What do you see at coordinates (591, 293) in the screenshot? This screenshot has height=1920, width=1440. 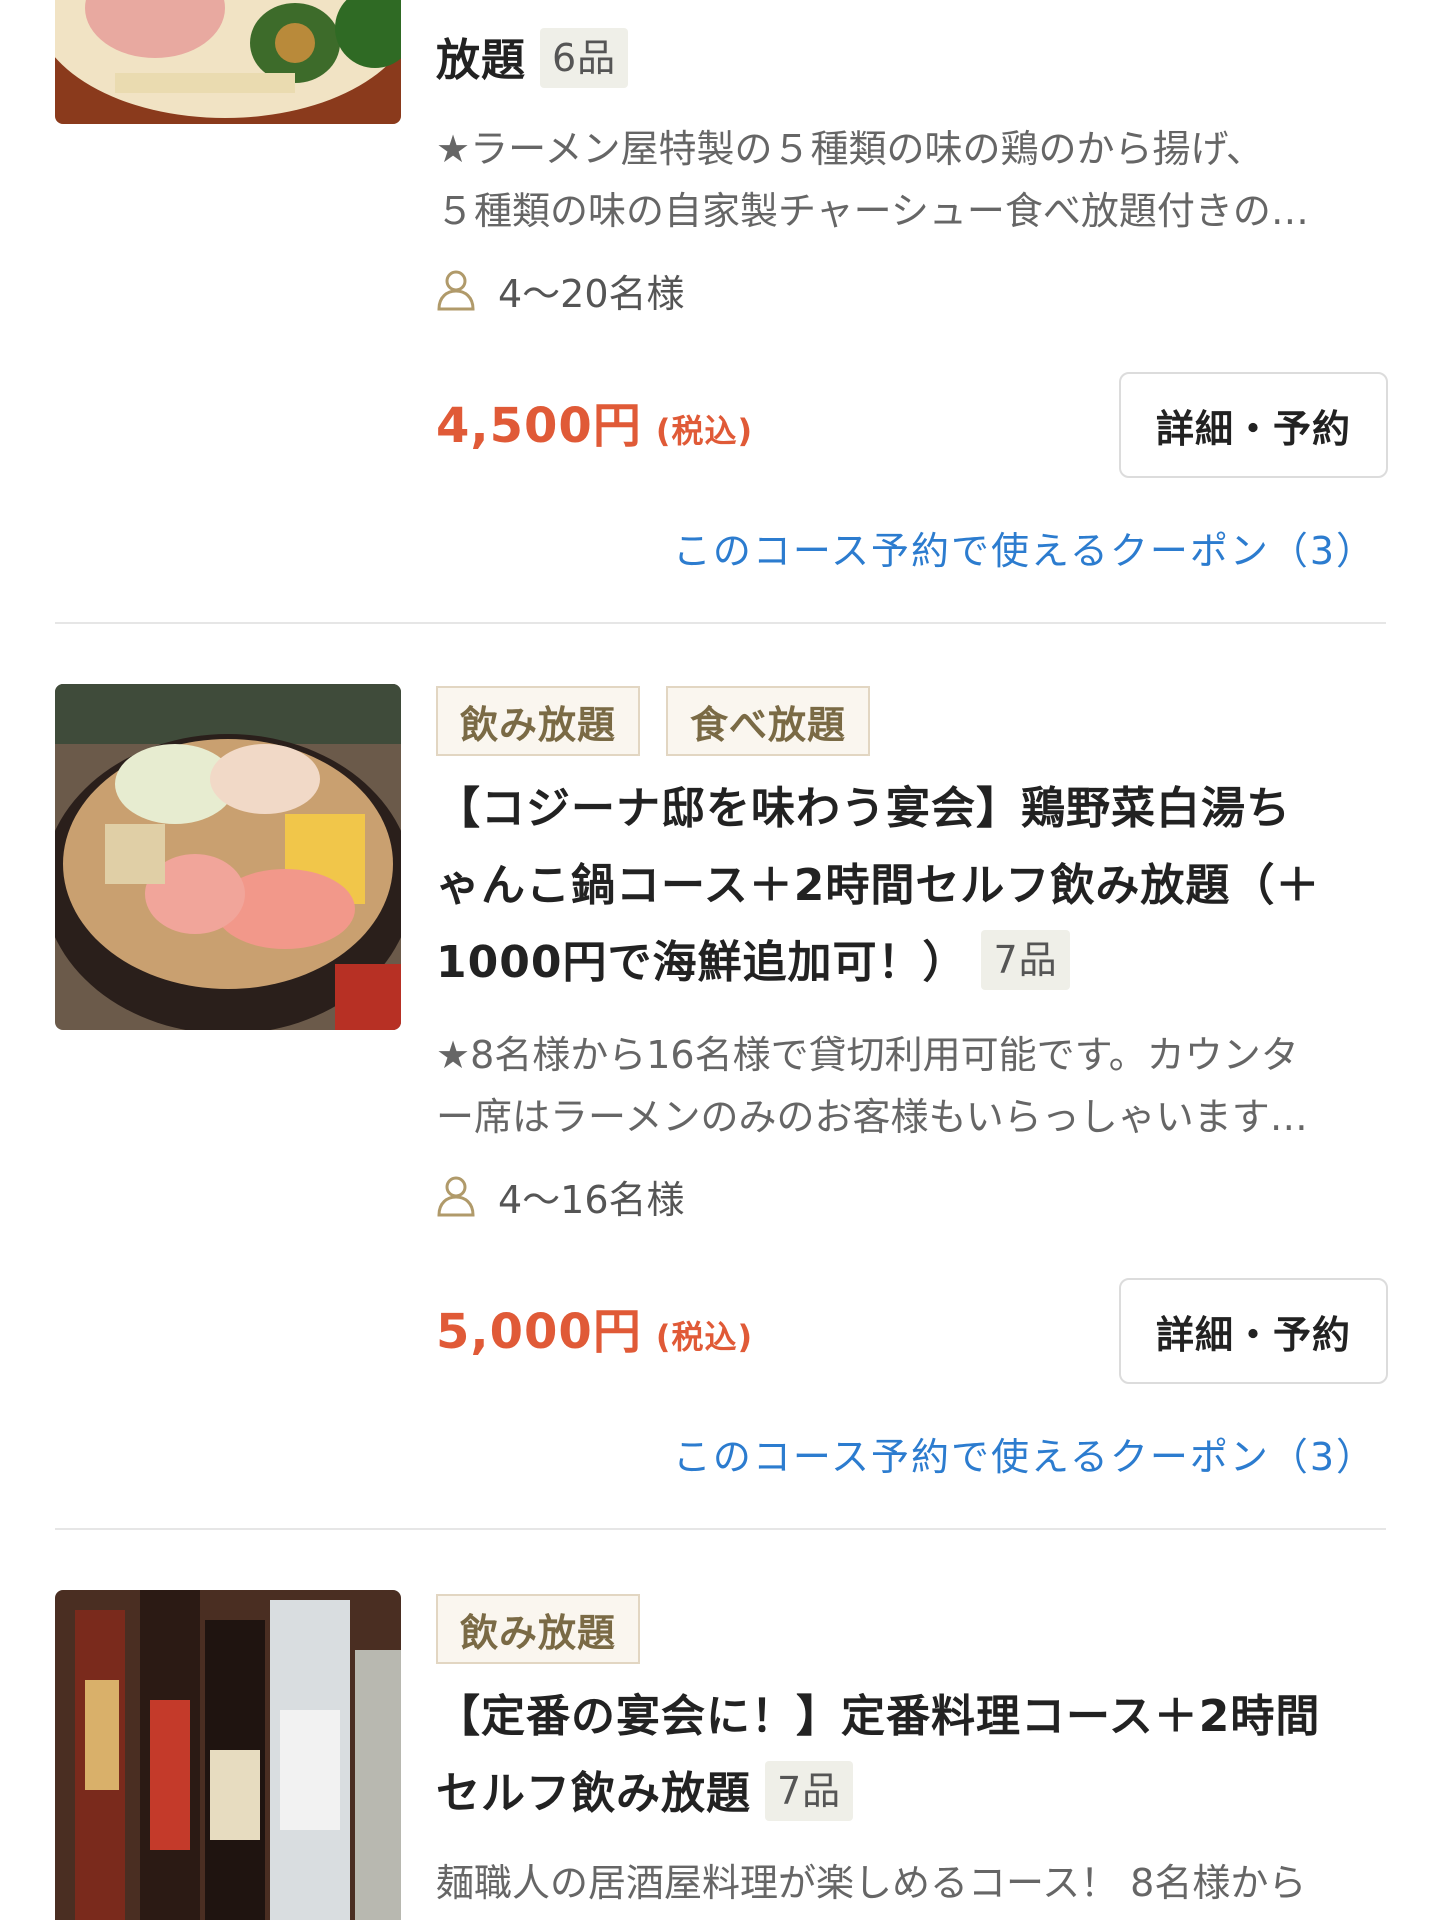 I see `capacity-text: 4〜20名様` at bounding box center [591, 293].